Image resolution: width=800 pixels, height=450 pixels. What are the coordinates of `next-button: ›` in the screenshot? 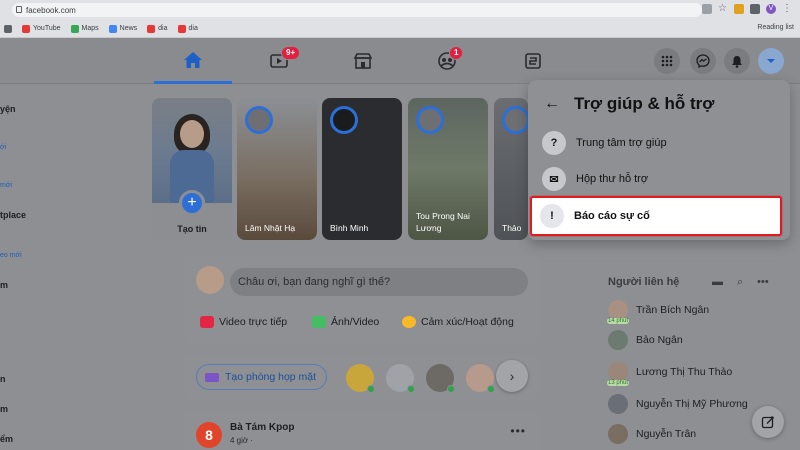 It's located at (512, 376).